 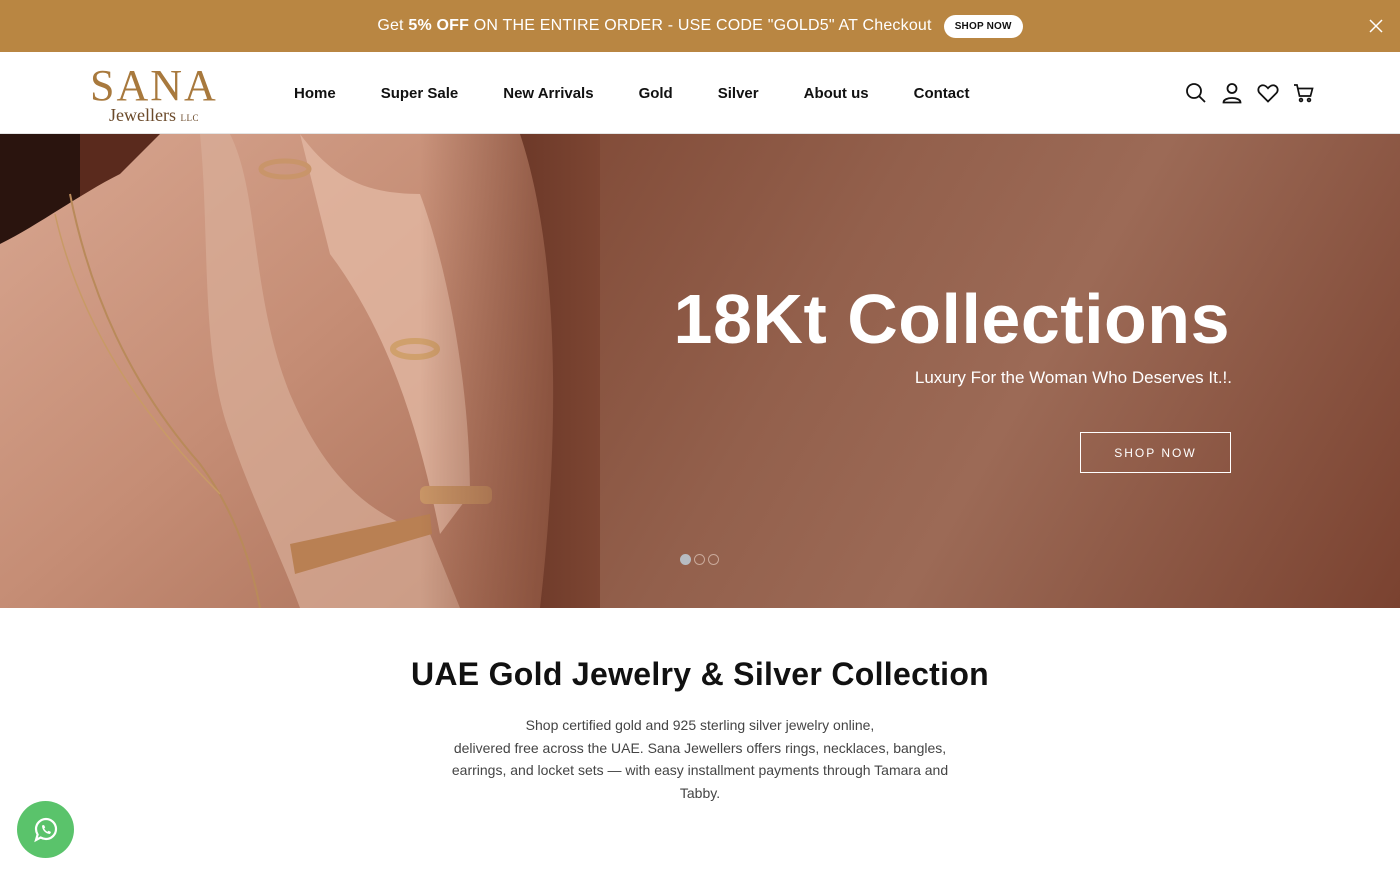 I want to click on nav-item-gold: Gold, so click(x=656, y=93).